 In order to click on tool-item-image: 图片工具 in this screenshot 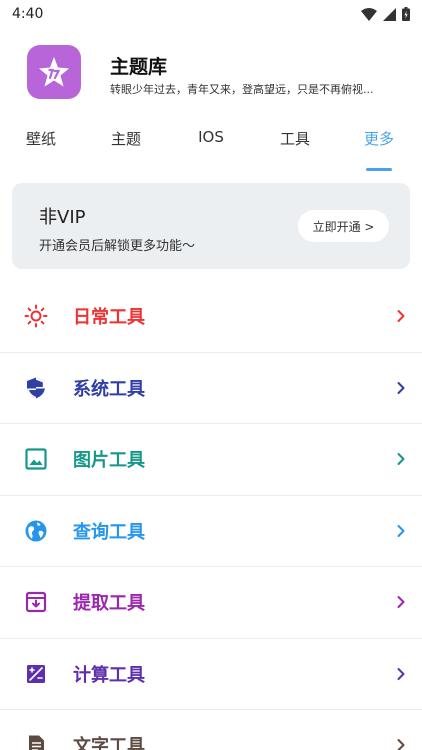, I will do `click(211, 460)`.